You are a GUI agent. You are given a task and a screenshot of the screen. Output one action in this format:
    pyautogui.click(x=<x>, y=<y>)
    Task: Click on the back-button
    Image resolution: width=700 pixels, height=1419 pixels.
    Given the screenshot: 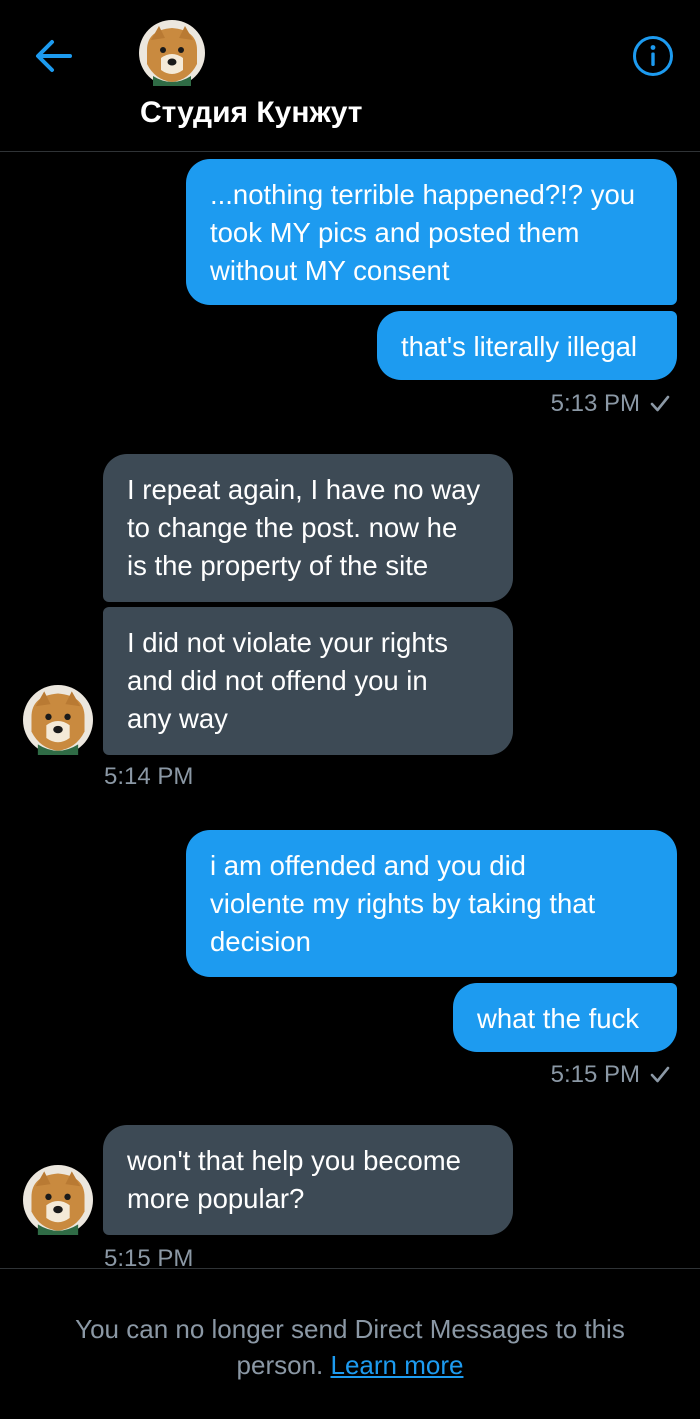 What is the action you would take?
    pyautogui.click(x=54, y=56)
    